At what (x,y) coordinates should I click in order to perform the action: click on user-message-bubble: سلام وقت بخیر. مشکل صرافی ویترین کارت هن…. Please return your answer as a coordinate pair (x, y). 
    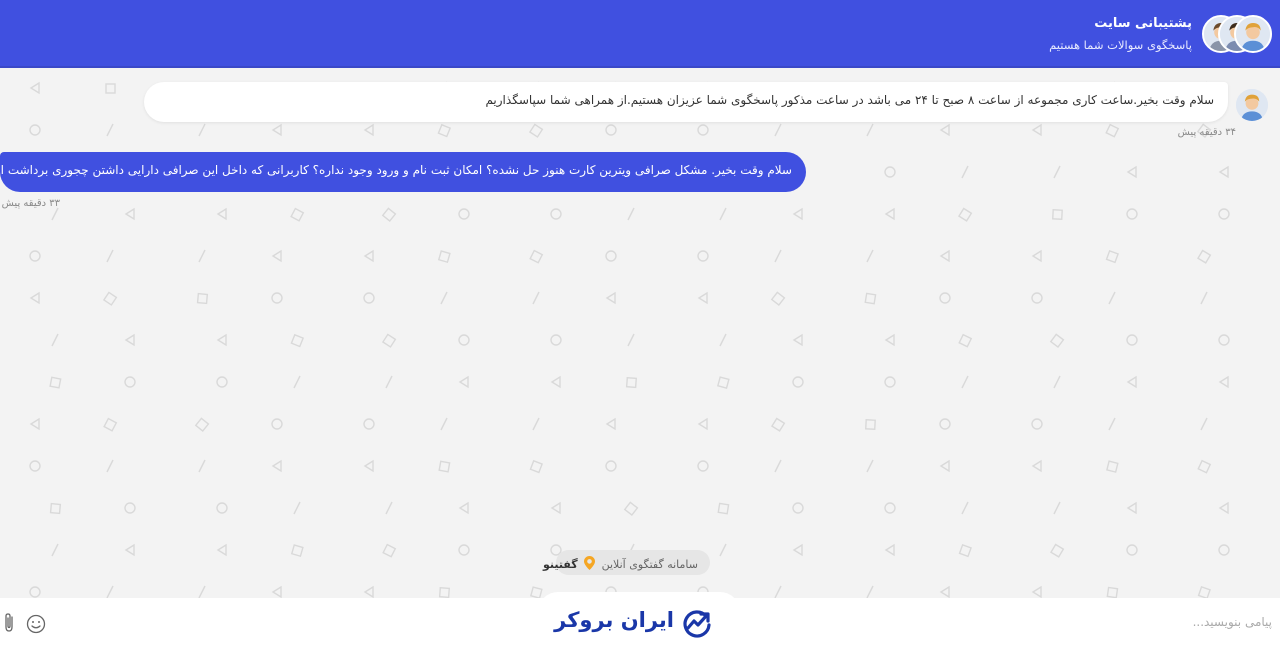
    Looking at the image, I should click on (403, 172).